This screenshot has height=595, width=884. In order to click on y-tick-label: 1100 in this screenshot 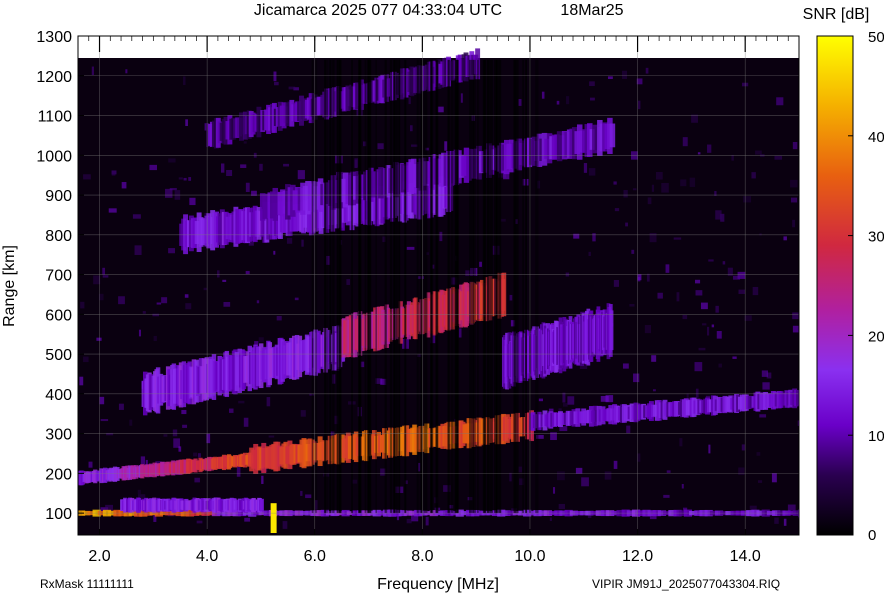, I will do `click(55, 117)`.